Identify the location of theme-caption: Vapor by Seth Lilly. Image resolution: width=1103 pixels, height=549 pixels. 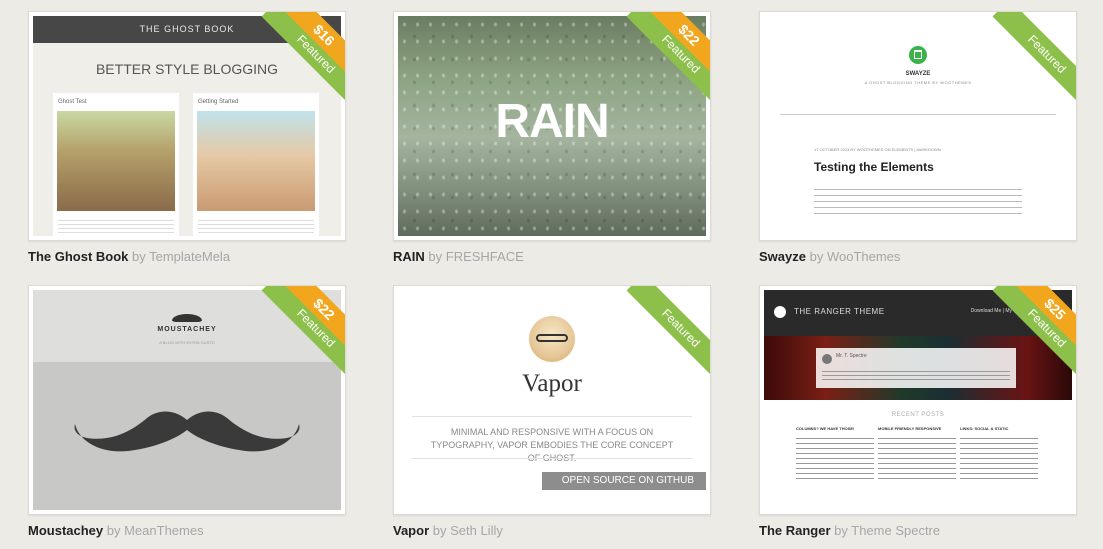
(547, 530).